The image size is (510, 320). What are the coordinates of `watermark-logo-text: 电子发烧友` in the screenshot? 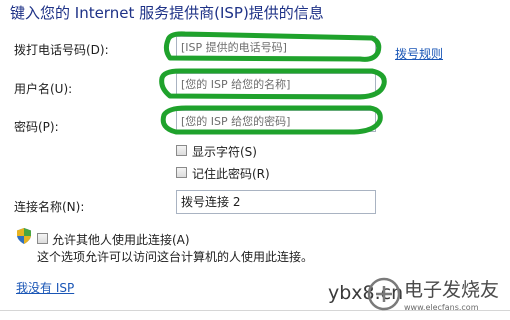 It's located at (451, 290).